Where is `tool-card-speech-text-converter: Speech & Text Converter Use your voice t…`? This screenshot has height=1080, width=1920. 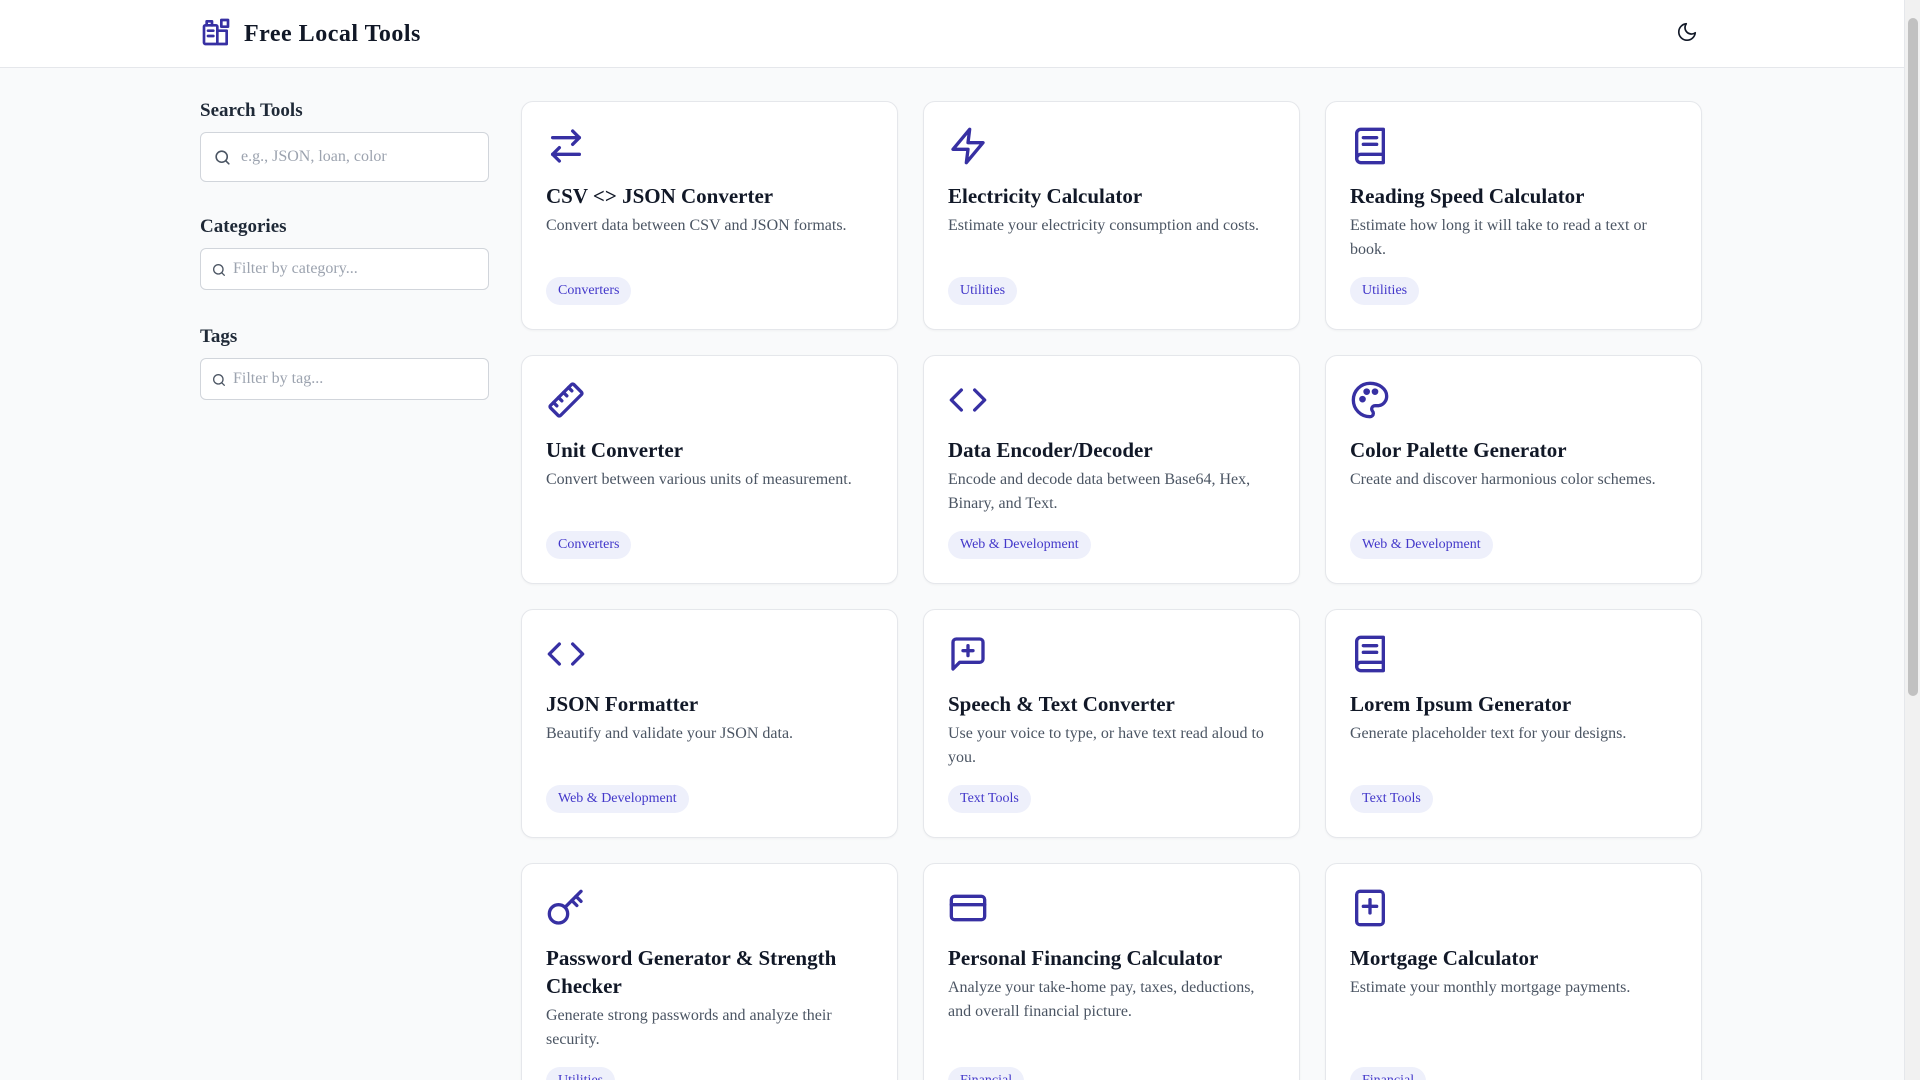 tool-card-speech-text-converter: Speech & Text Converter Use your voice t… is located at coordinates (1111, 723).